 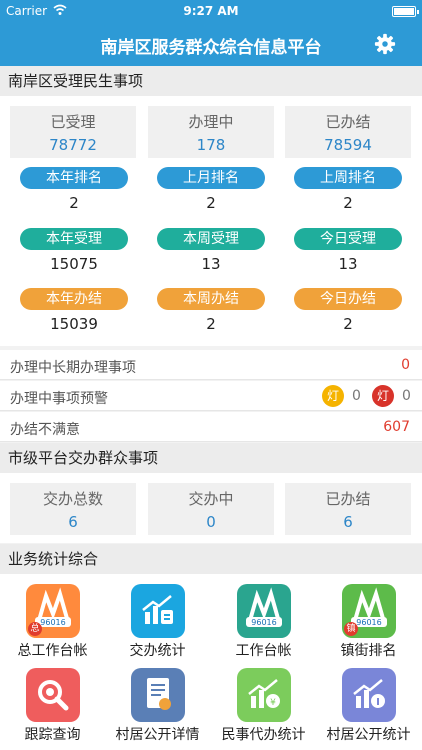 What do you see at coordinates (35, 629) in the screenshot?
I see `badge-total: 总` at bounding box center [35, 629].